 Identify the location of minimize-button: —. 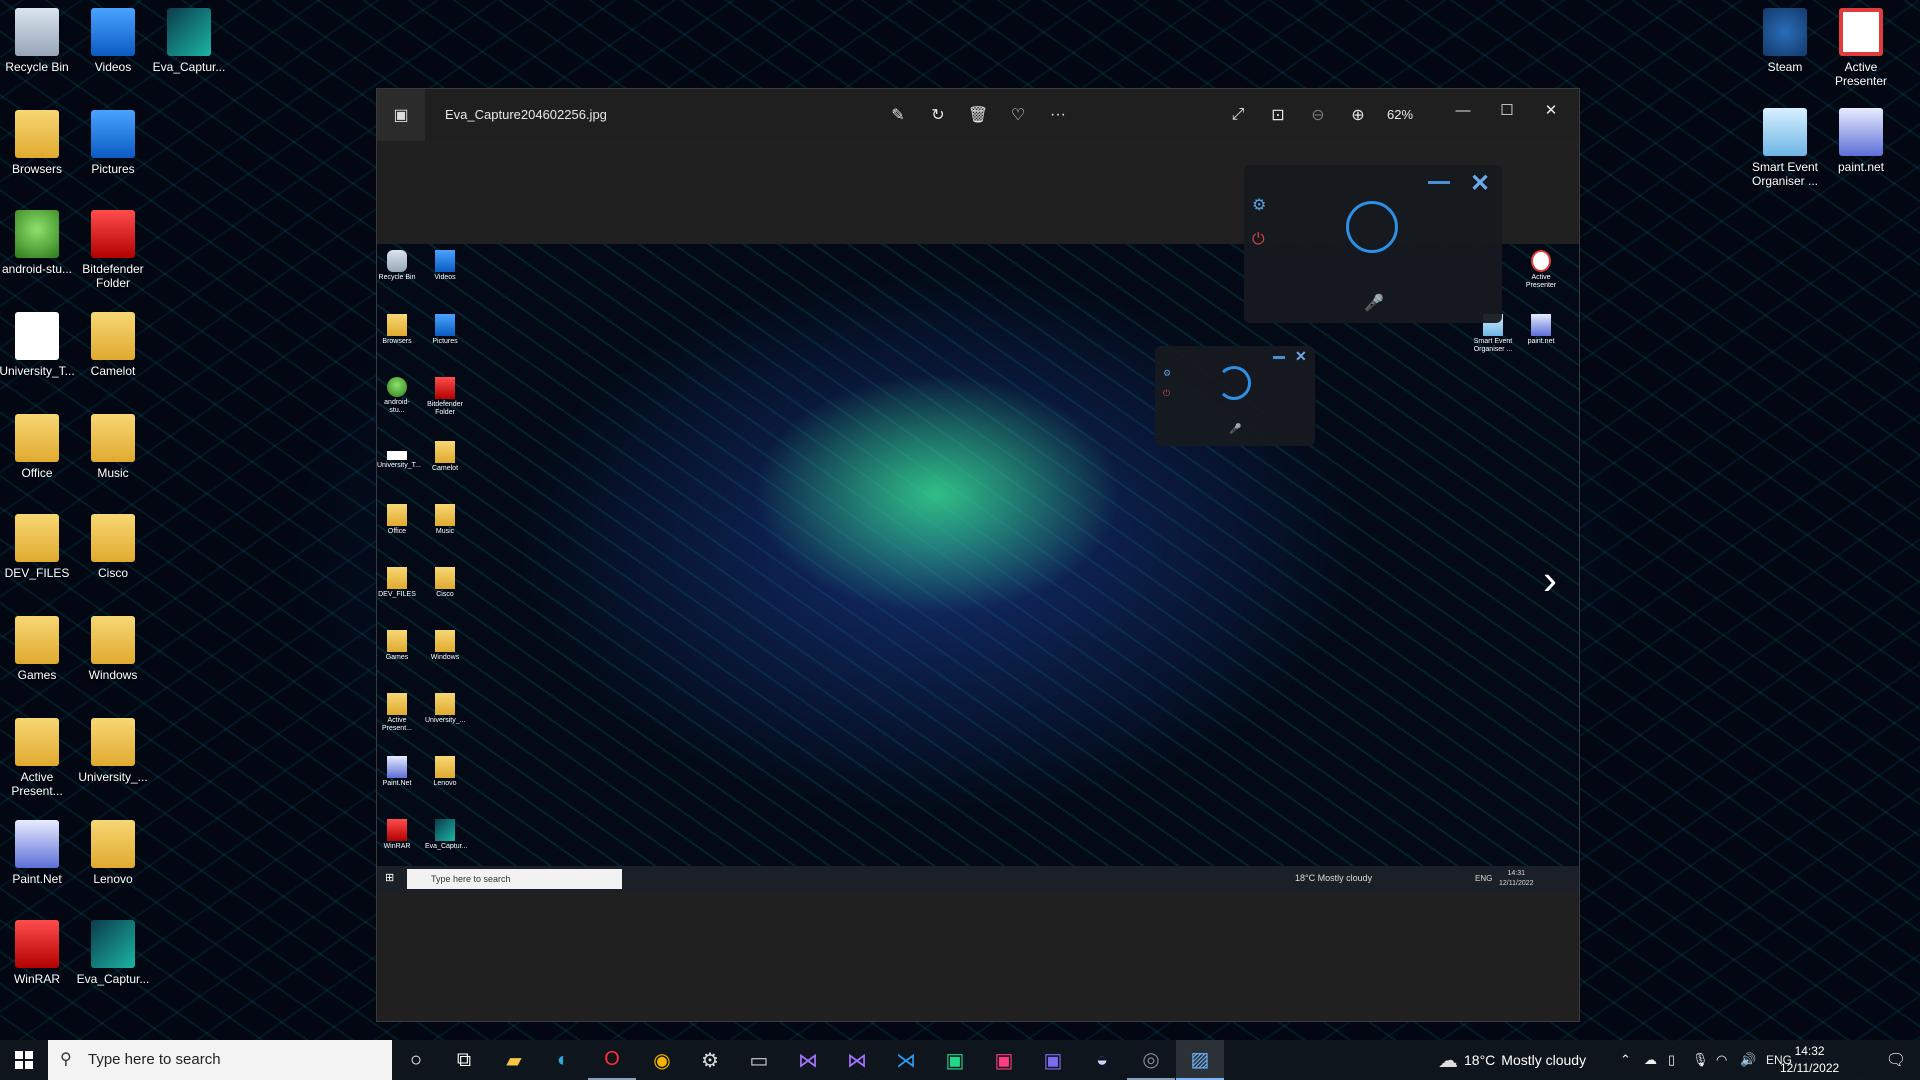
(1463, 110).